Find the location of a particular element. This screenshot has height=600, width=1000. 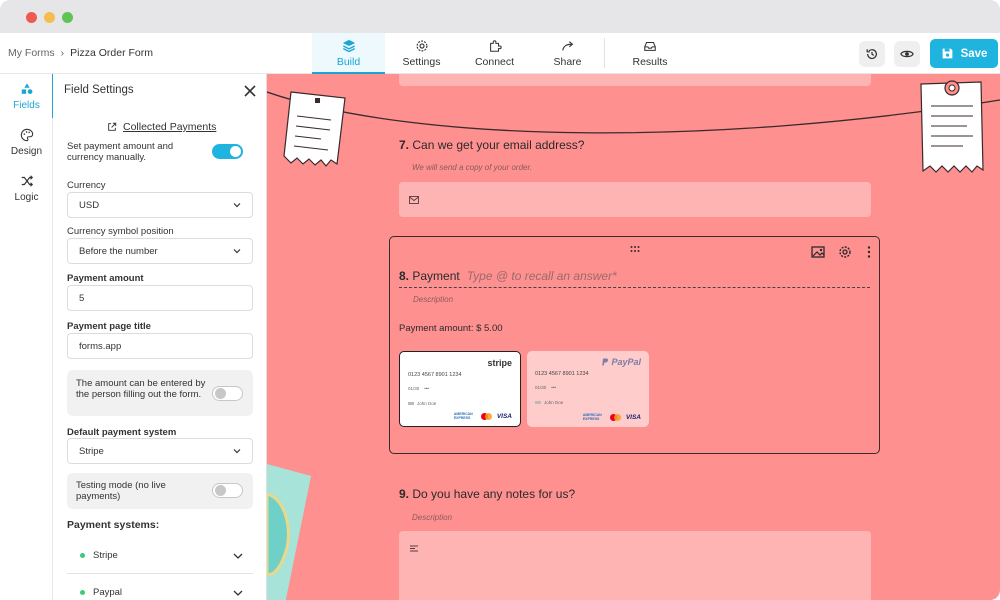

title-underline is located at coordinates (634, 287).